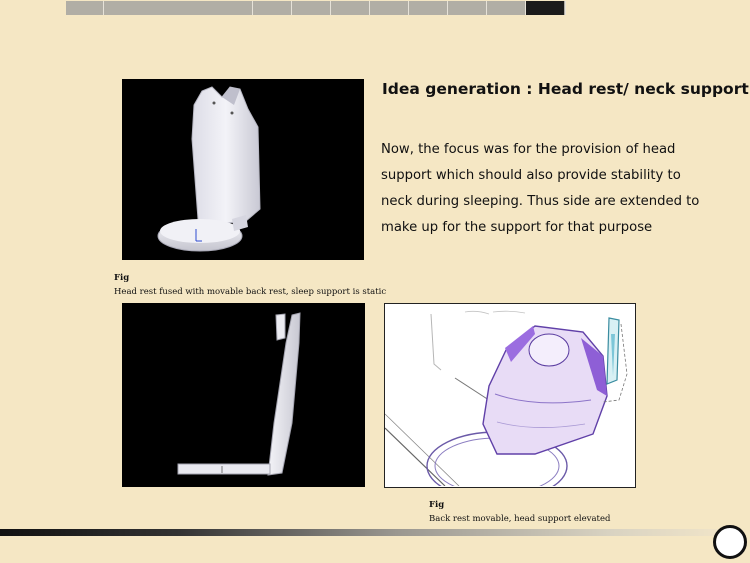 This screenshot has height=563, width=750. What do you see at coordinates (437, 505) in the screenshot?
I see `figure-2-label: Fig` at bounding box center [437, 505].